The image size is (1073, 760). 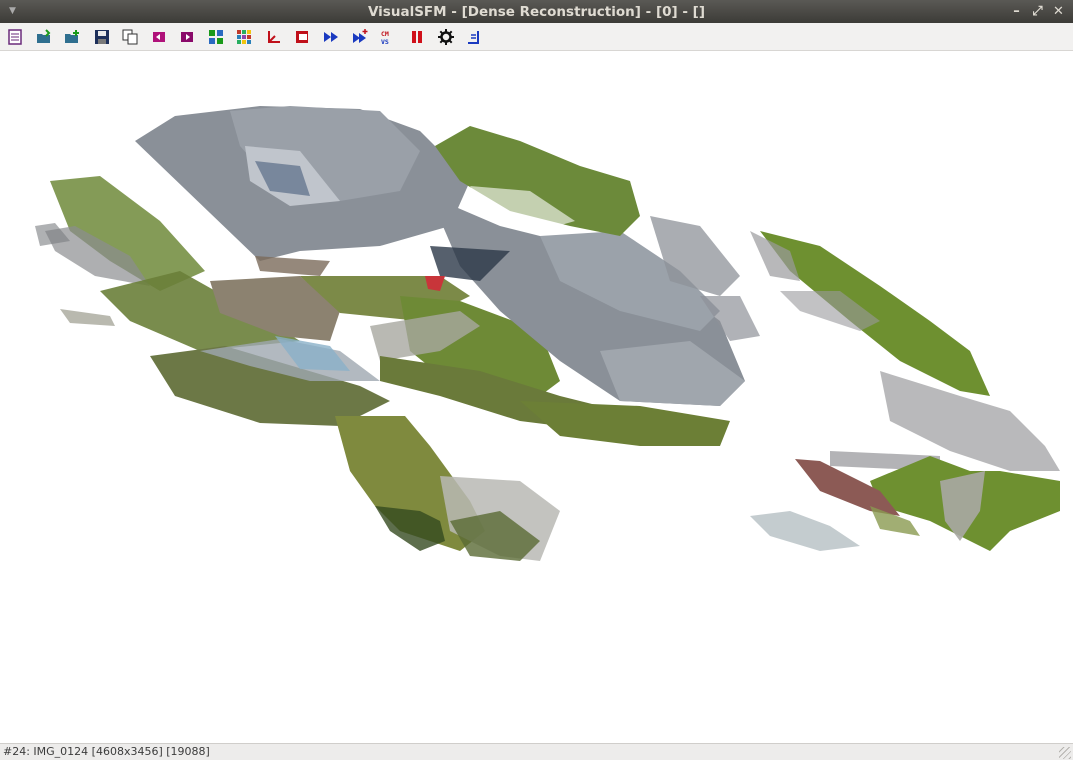 What do you see at coordinates (385, 34) in the screenshot?
I see `svg-text: CM` at bounding box center [385, 34].